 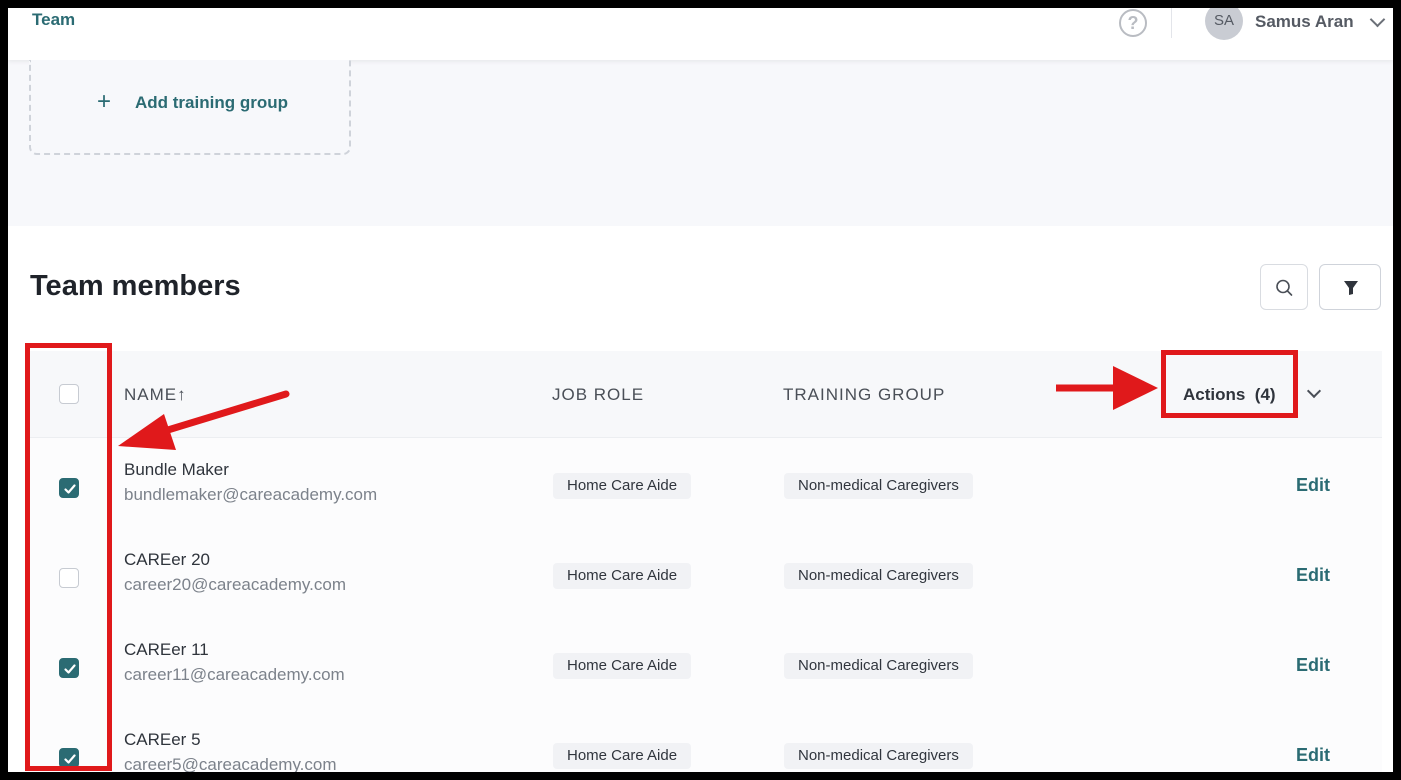 I want to click on add-training-group-card: + Add training group, so click(x=190, y=107).